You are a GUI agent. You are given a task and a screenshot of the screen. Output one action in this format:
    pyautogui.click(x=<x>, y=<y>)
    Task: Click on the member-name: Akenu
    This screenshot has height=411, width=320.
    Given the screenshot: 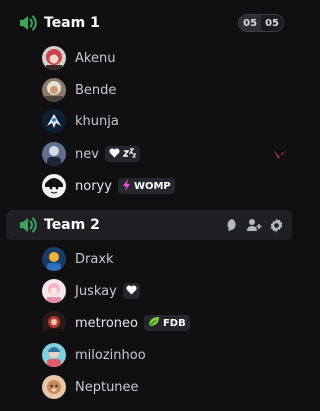 What is the action you would take?
    pyautogui.click(x=95, y=58)
    